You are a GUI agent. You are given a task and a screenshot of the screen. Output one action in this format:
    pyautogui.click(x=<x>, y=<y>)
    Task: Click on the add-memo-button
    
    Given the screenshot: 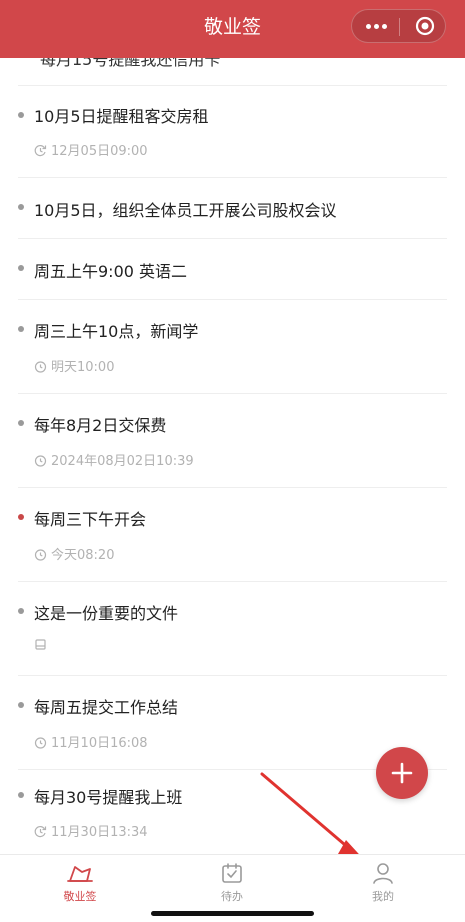 What is the action you would take?
    pyautogui.click(x=402, y=773)
    